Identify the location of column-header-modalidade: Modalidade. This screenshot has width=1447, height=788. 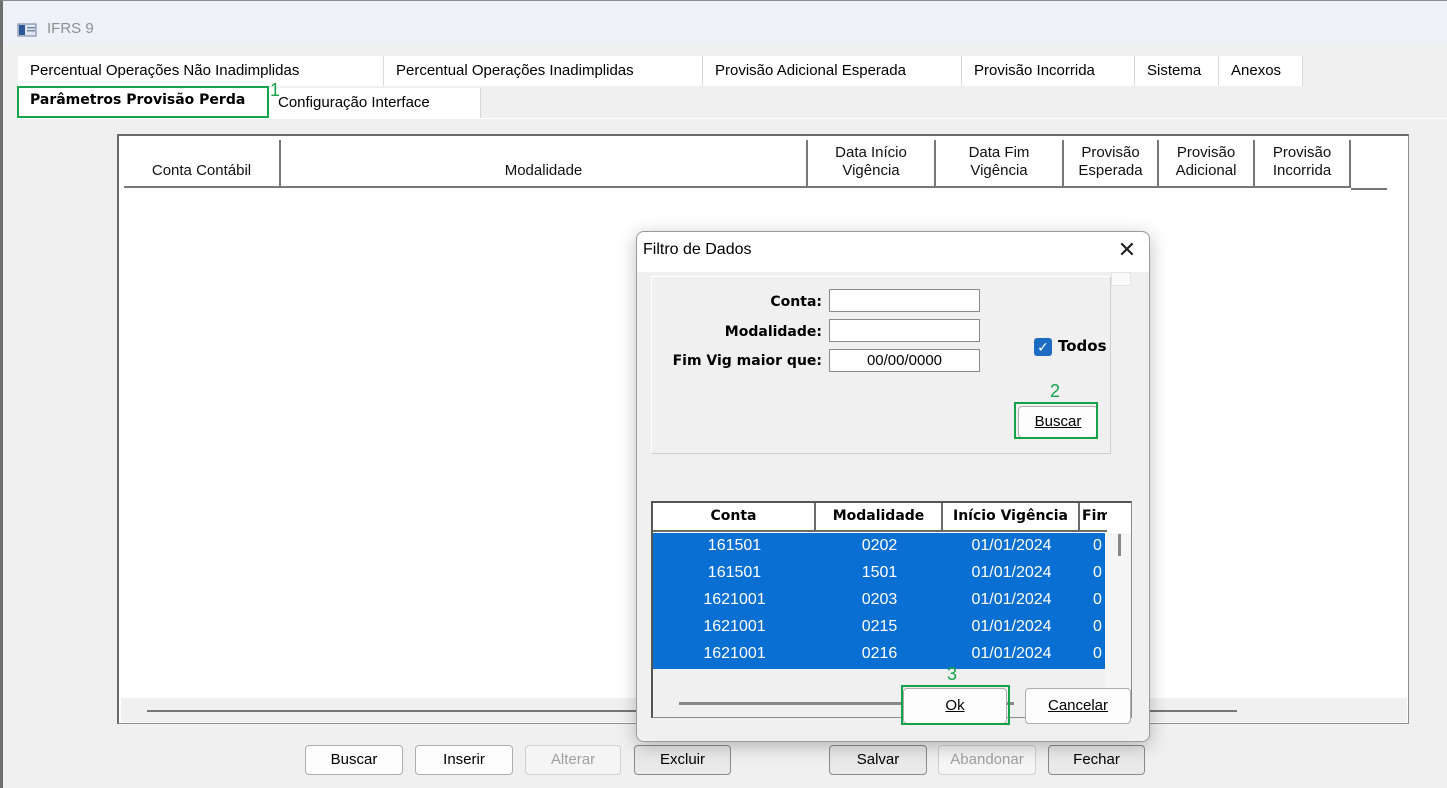
(544, 164).